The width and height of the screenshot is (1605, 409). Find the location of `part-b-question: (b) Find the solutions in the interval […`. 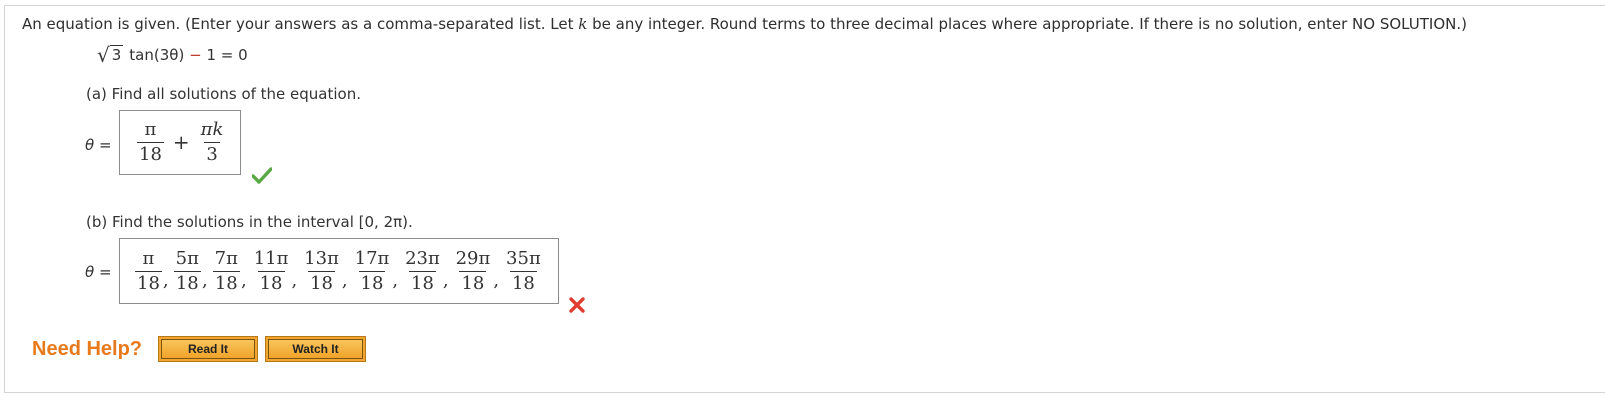

part-b-question: (b) Find the solutions in the interval [… is located at coordinates (249, 222).